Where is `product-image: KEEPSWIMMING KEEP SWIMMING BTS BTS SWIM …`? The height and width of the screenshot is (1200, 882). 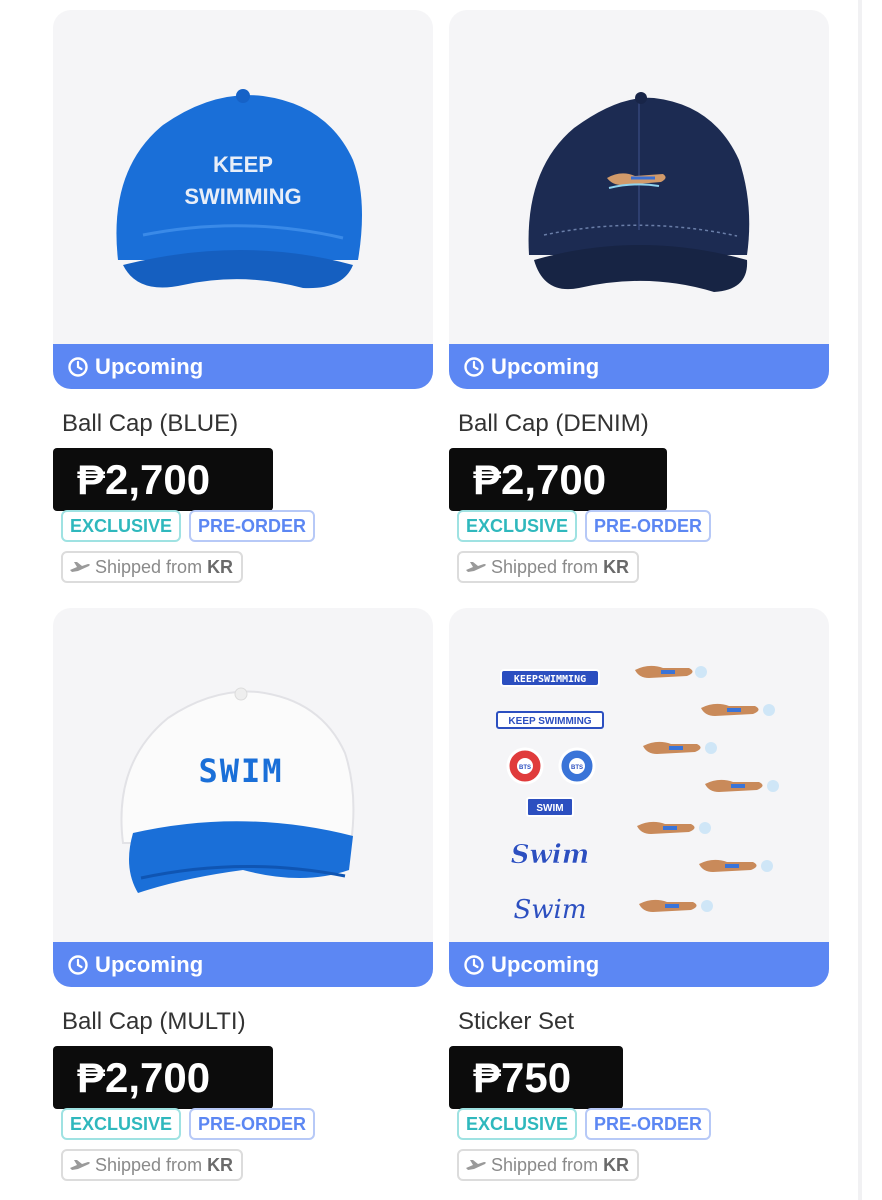 product-image: KEEPSWIMMING KEEP SWIMMING BTS BTS SWIM … is located at coordinates (639, 797).